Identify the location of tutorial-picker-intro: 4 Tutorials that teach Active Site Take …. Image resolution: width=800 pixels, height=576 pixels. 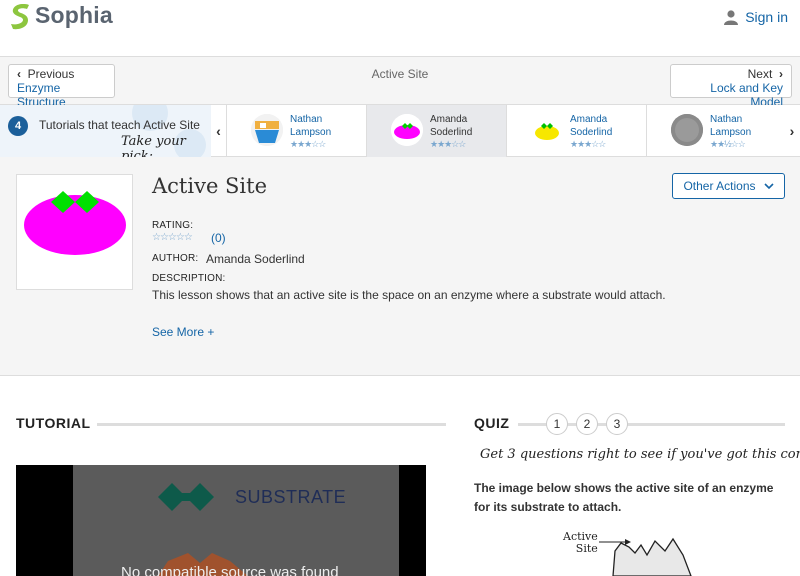
(105, 131).